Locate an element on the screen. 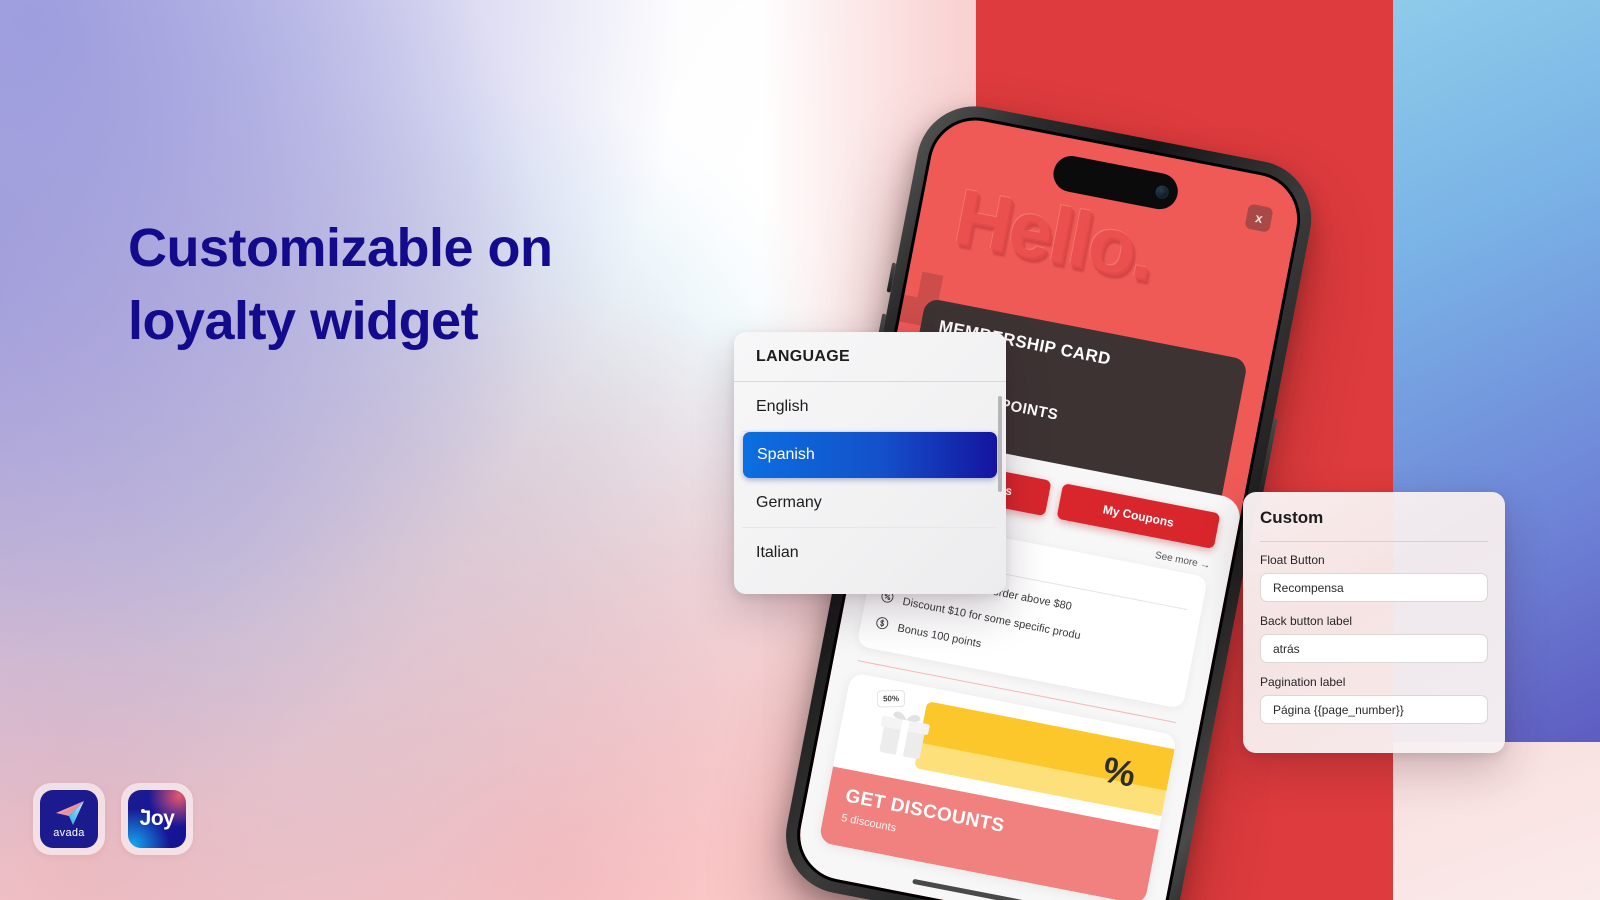  front-camera-icon is located at coordinates (1162, 192).